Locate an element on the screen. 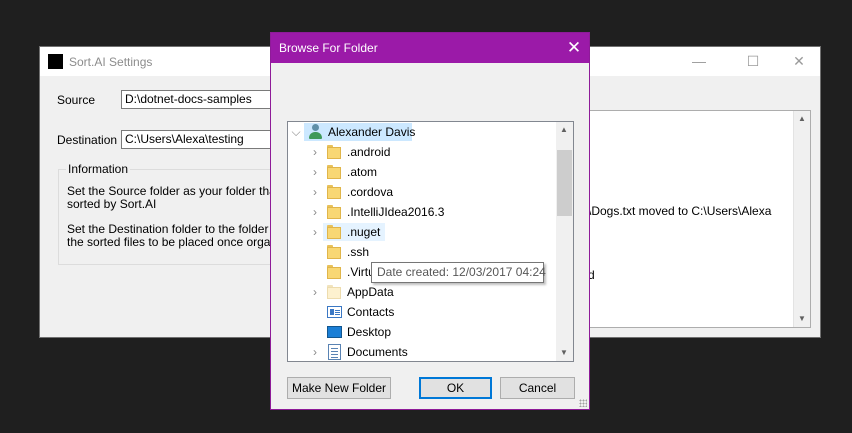 Image resolution: width=852 pixels, height=433 pixels. tree-root-alexander-davis: ⌵ Alexander Davis is located at coordinates (423, 132).